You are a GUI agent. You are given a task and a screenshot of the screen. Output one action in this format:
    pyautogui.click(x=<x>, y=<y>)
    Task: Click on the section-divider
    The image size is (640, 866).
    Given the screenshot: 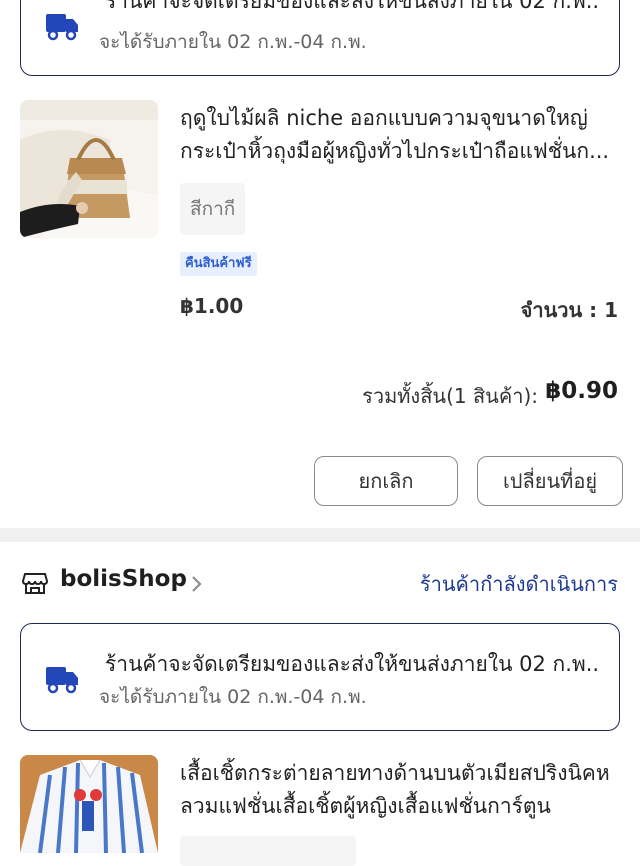 What is the action you would take?
    pyautogui.click(x=320, y=535)
    